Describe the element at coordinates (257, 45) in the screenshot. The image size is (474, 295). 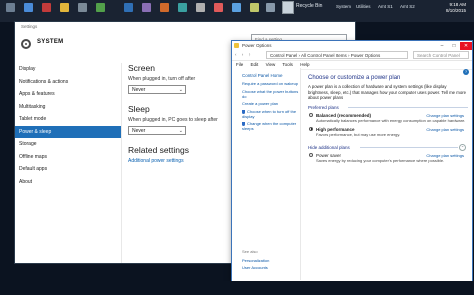
I see `power-title: Power Options` at that location.